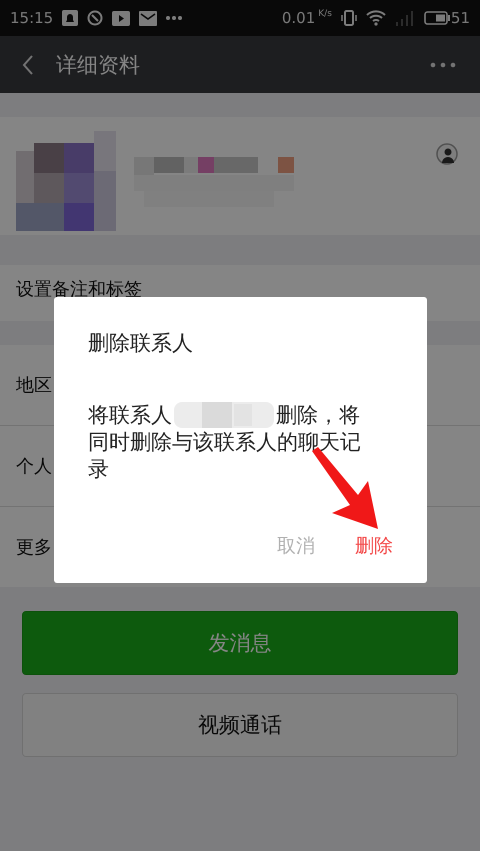  Describe the element at coordinates (140, 343) in the screenshot. I see `dialog-title: 删除联系人` at that location.